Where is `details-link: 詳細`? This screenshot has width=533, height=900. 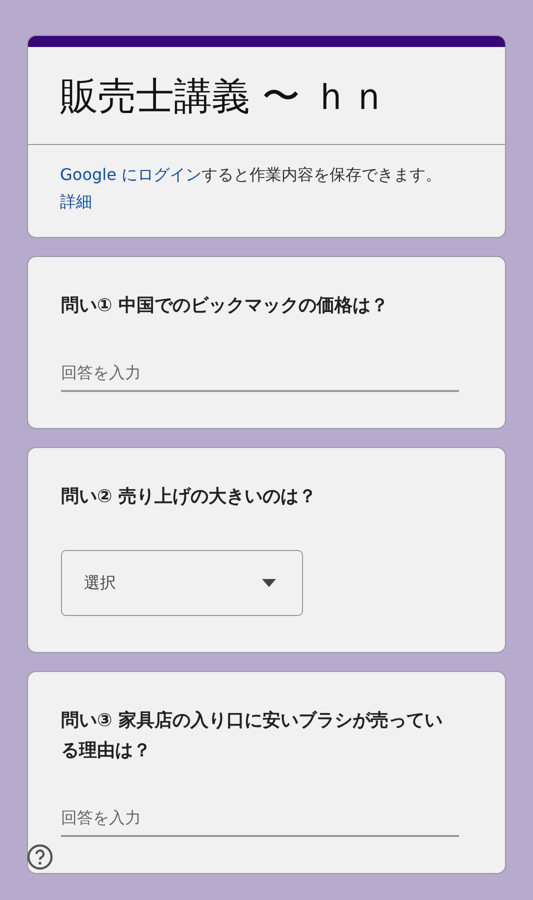
details-link: 詳細 is located at coordinates (76, 201).